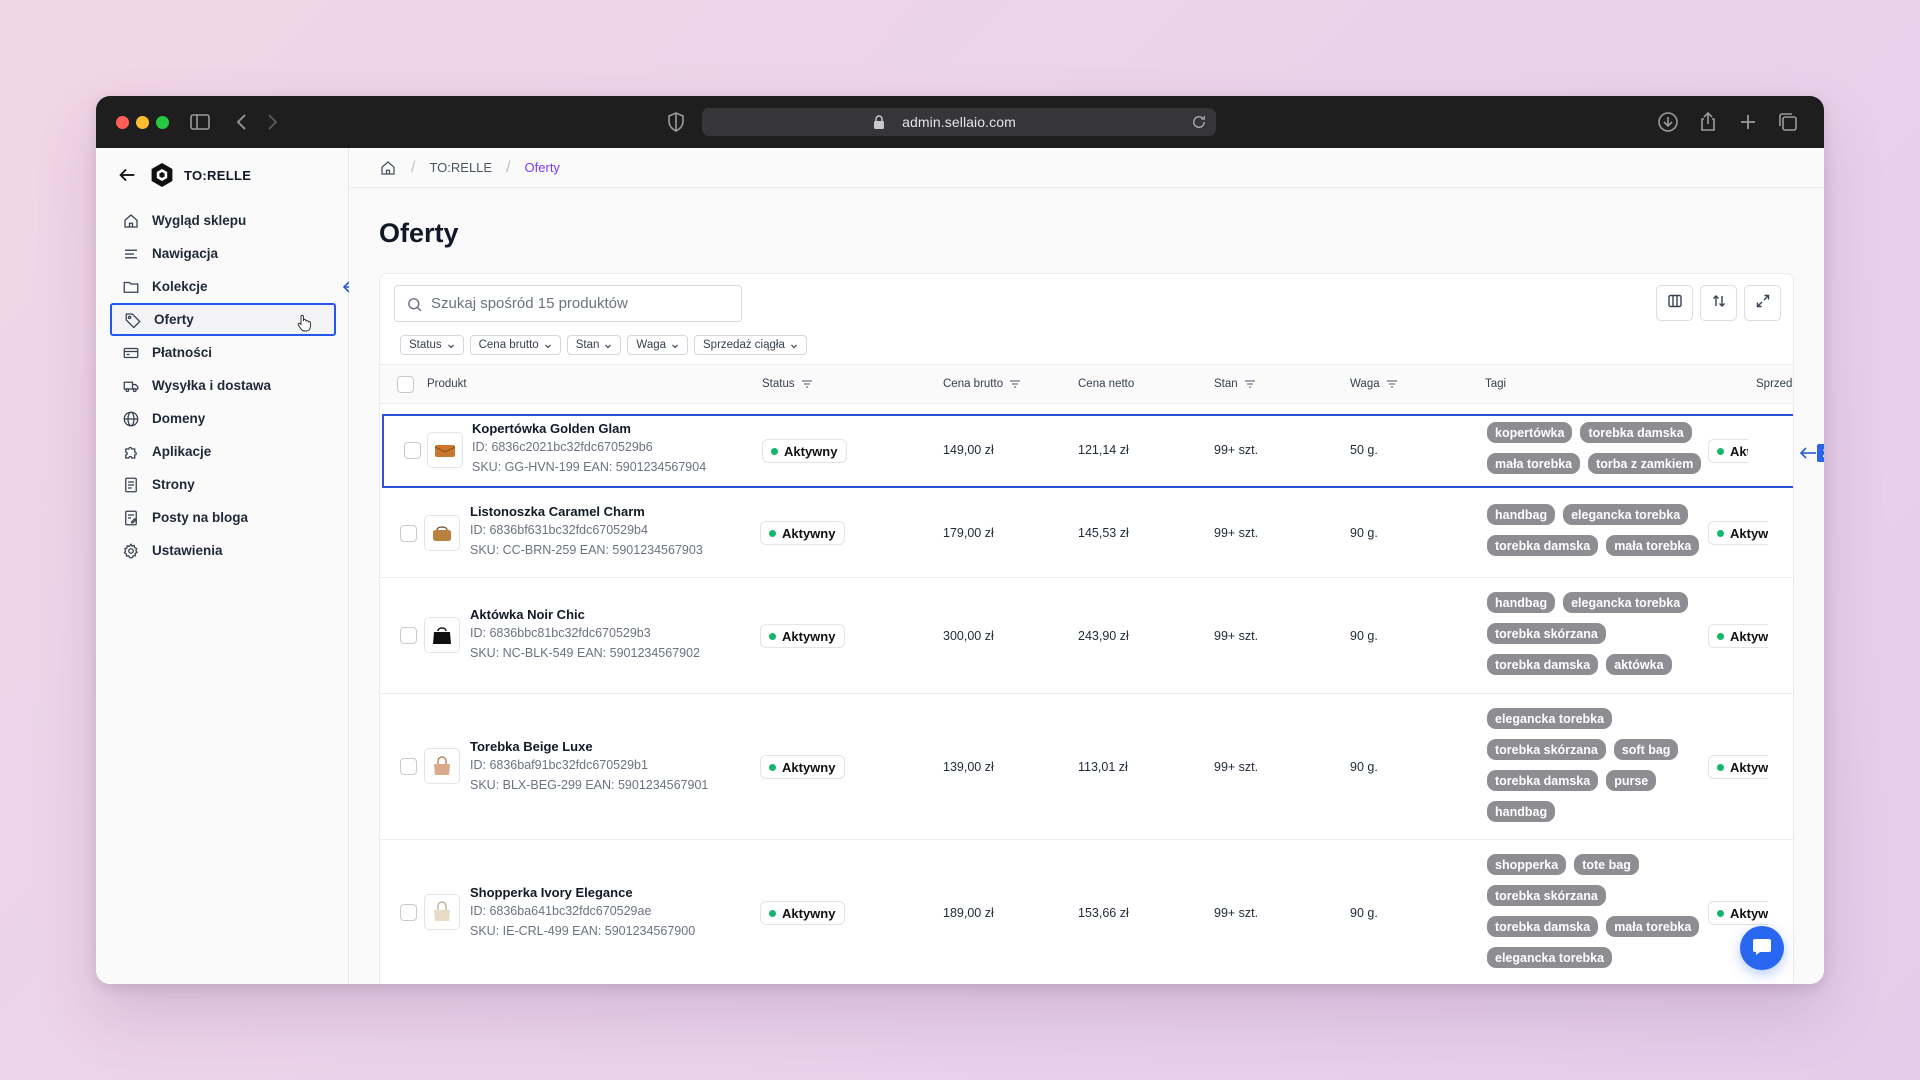  Describe the element at coordinates (542, 167) in the screenshot. I see `breadcrumb-current: Oferty` at that location.